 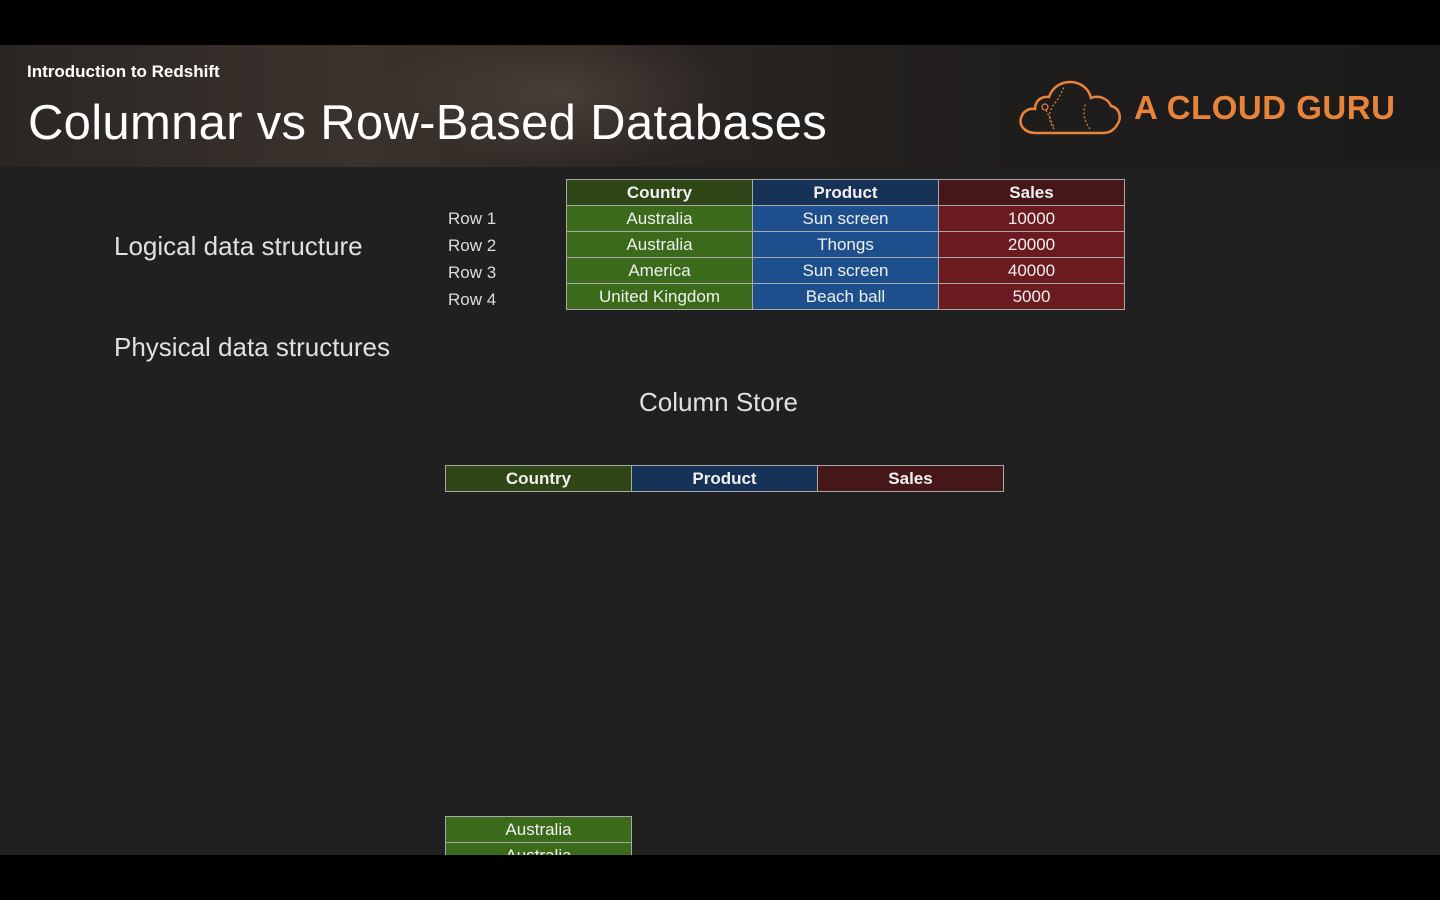 I want to click on row-label: Row 4, so click(x=472, y=299).